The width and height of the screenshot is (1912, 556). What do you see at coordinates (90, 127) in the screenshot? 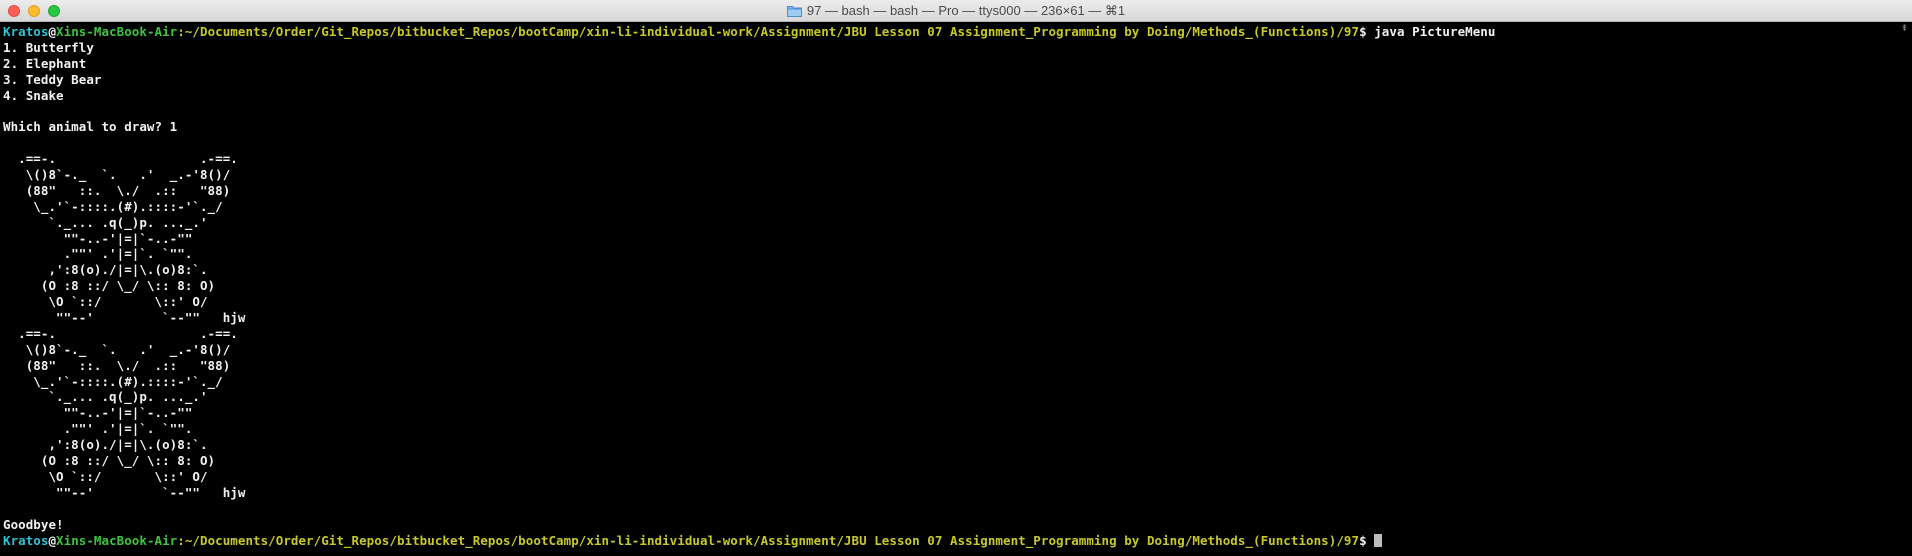
I see `question-line: Which animal to draw? 1` at bounding box center [90, 127].